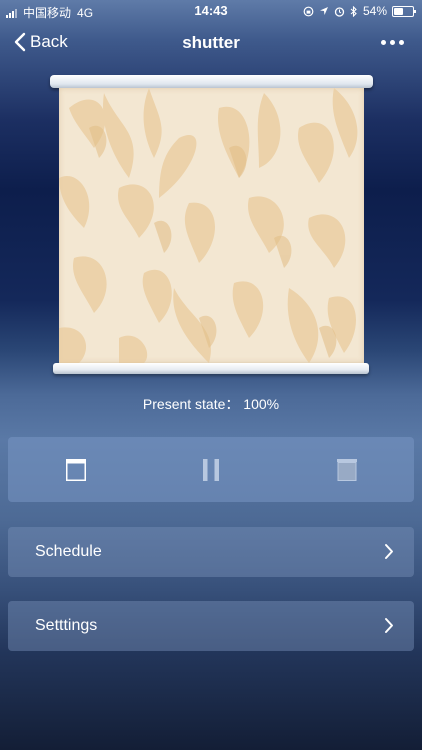 This screenshot has width=422, height=750. I want to click on blind-bottom-rail, so click(211, 368).